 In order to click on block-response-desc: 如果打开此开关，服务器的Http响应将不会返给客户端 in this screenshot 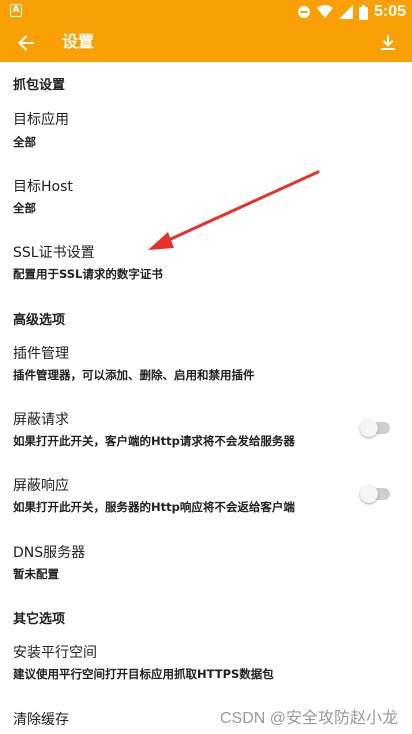, I will do `click(154, 507)`.